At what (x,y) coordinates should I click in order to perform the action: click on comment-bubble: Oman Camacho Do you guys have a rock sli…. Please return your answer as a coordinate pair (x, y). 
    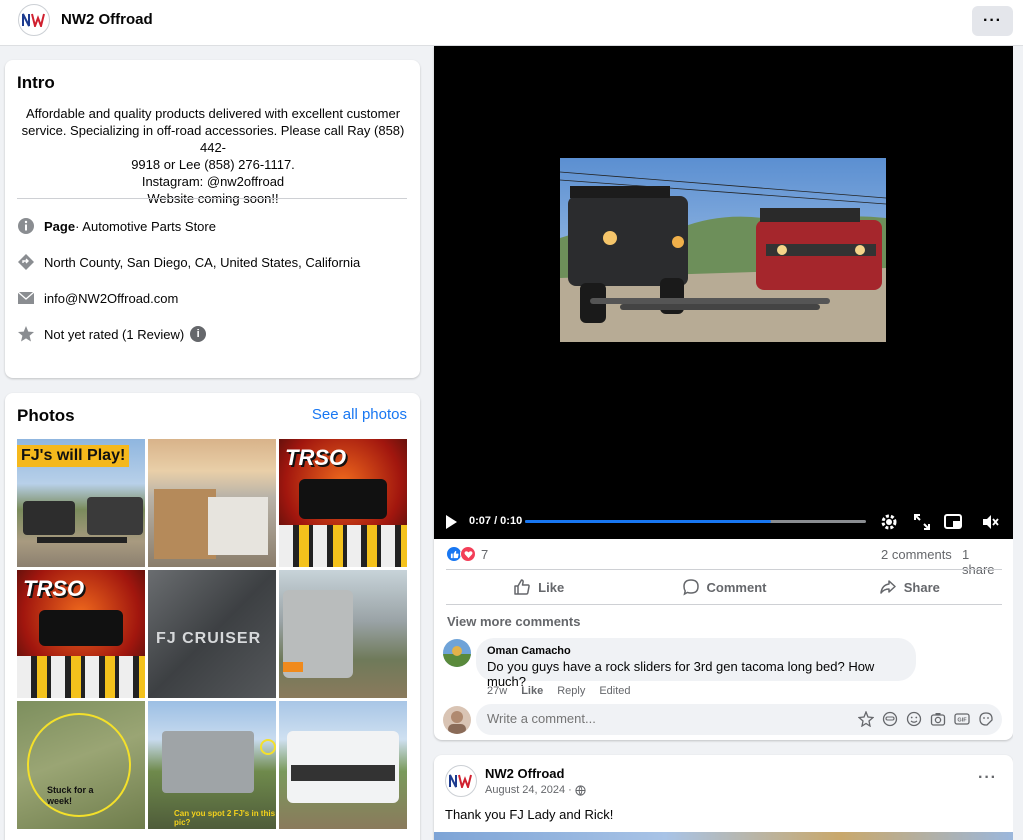
    Looking at the image, I should click on (696, 663).